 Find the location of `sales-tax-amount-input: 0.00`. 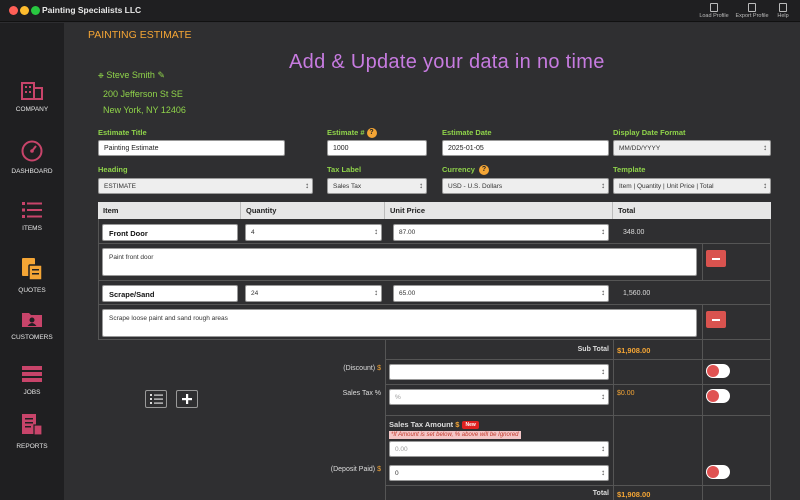

sales-tax-amount-input: 0.00 is located at coordinates (499, 449).